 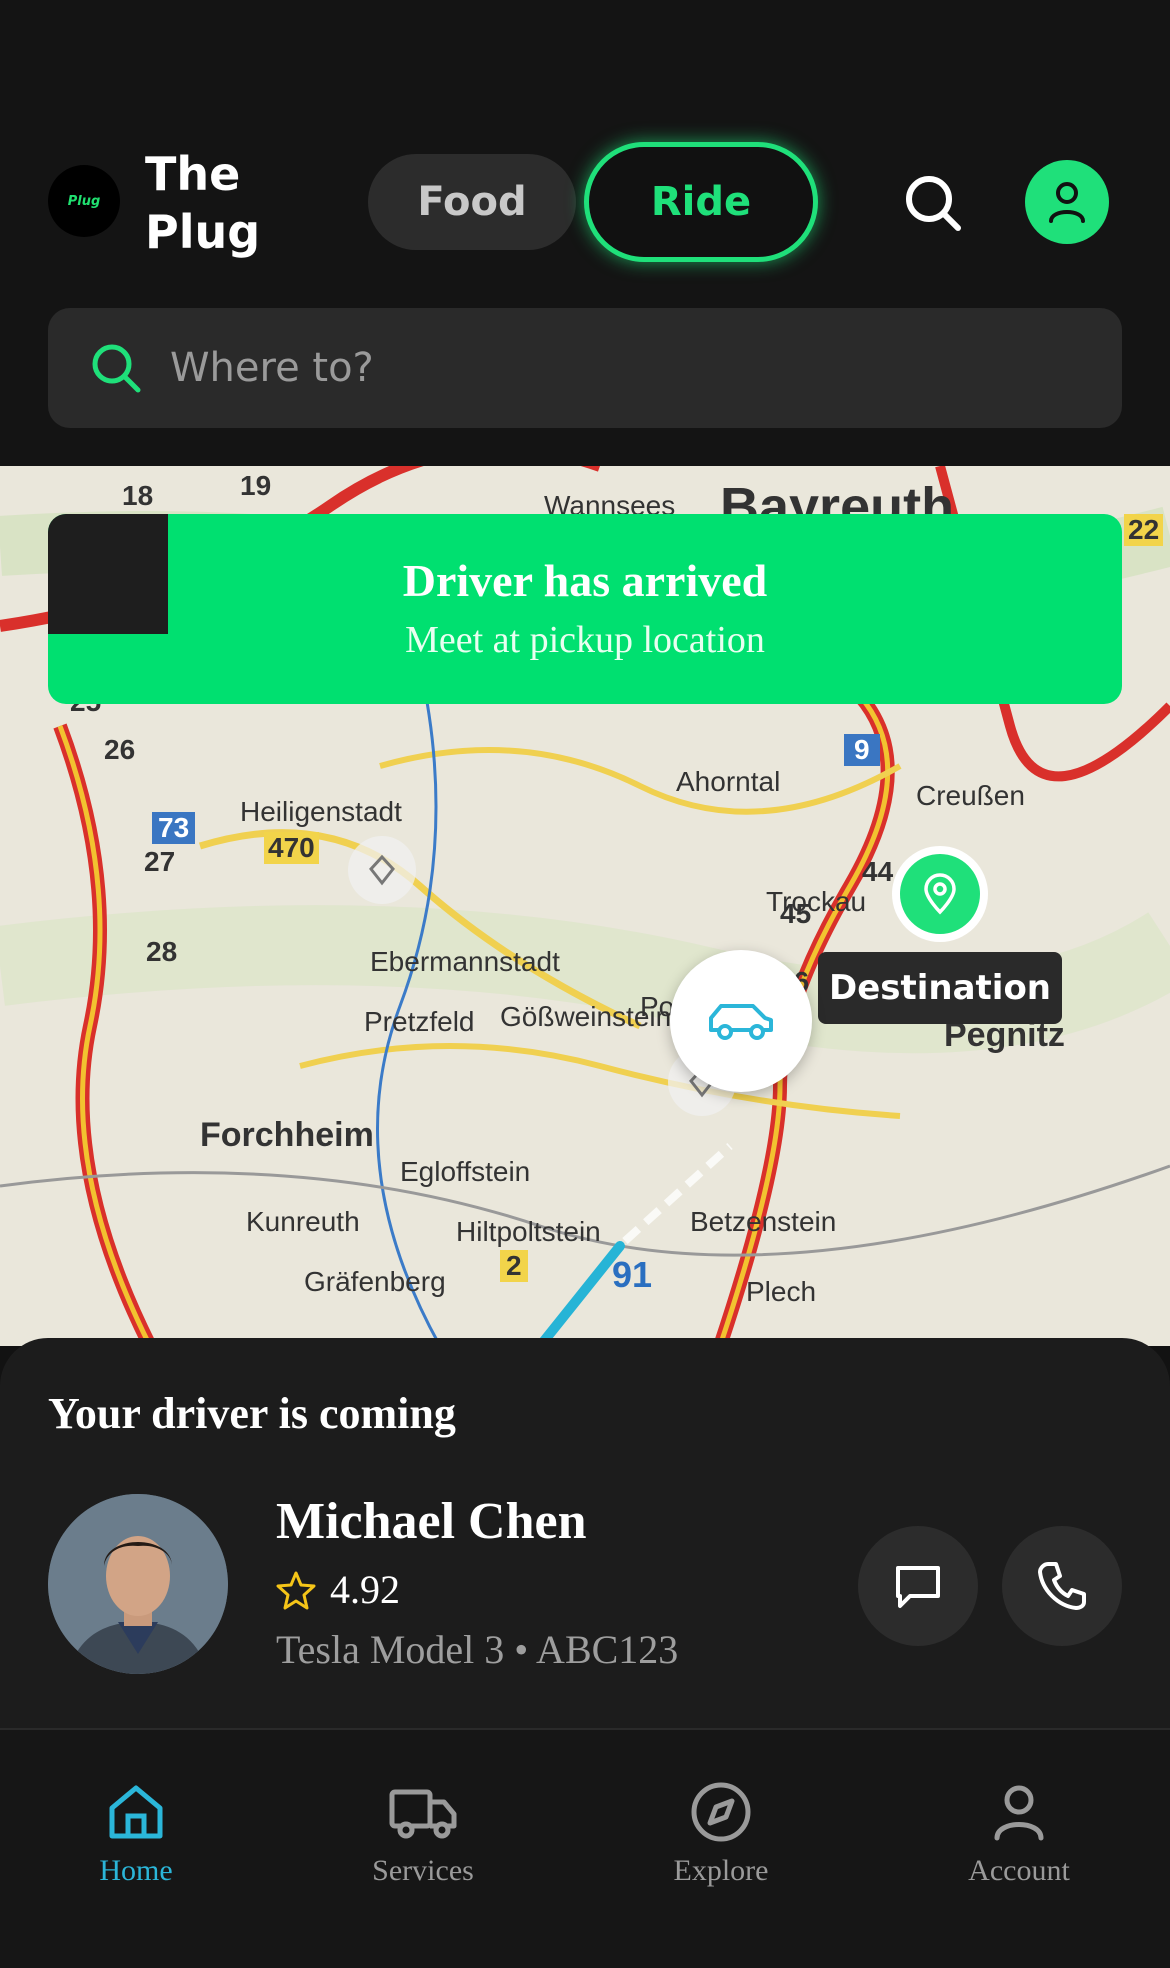 I want to click on road-number: 2, so click(x=514, y=1266).